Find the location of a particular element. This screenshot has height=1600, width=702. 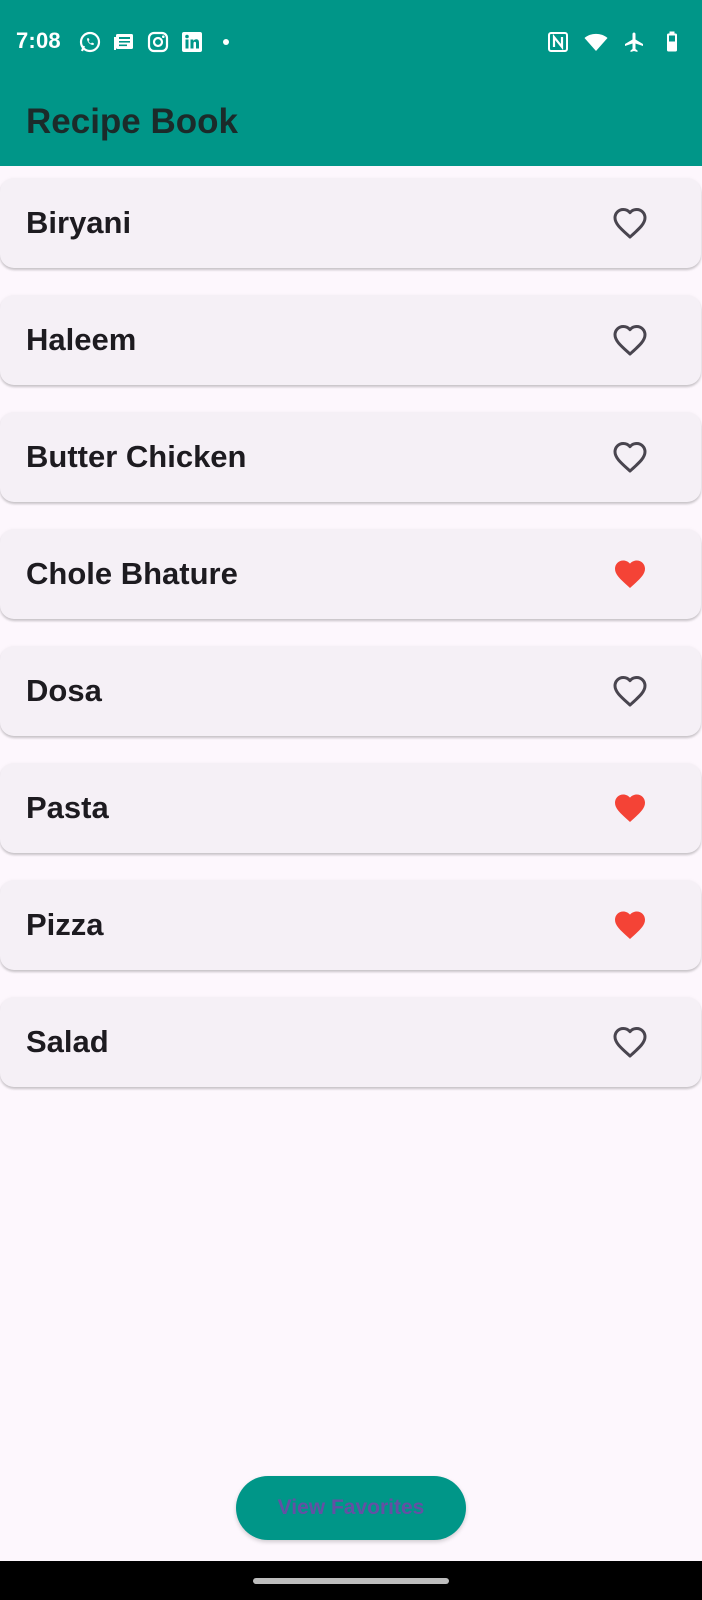

recipe-name: Salad is located at coordinates (67, 1041).